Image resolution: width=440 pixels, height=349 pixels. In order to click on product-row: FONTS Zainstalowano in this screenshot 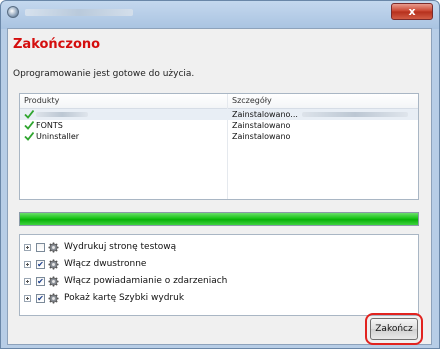, I will do `click(219, 125)`.